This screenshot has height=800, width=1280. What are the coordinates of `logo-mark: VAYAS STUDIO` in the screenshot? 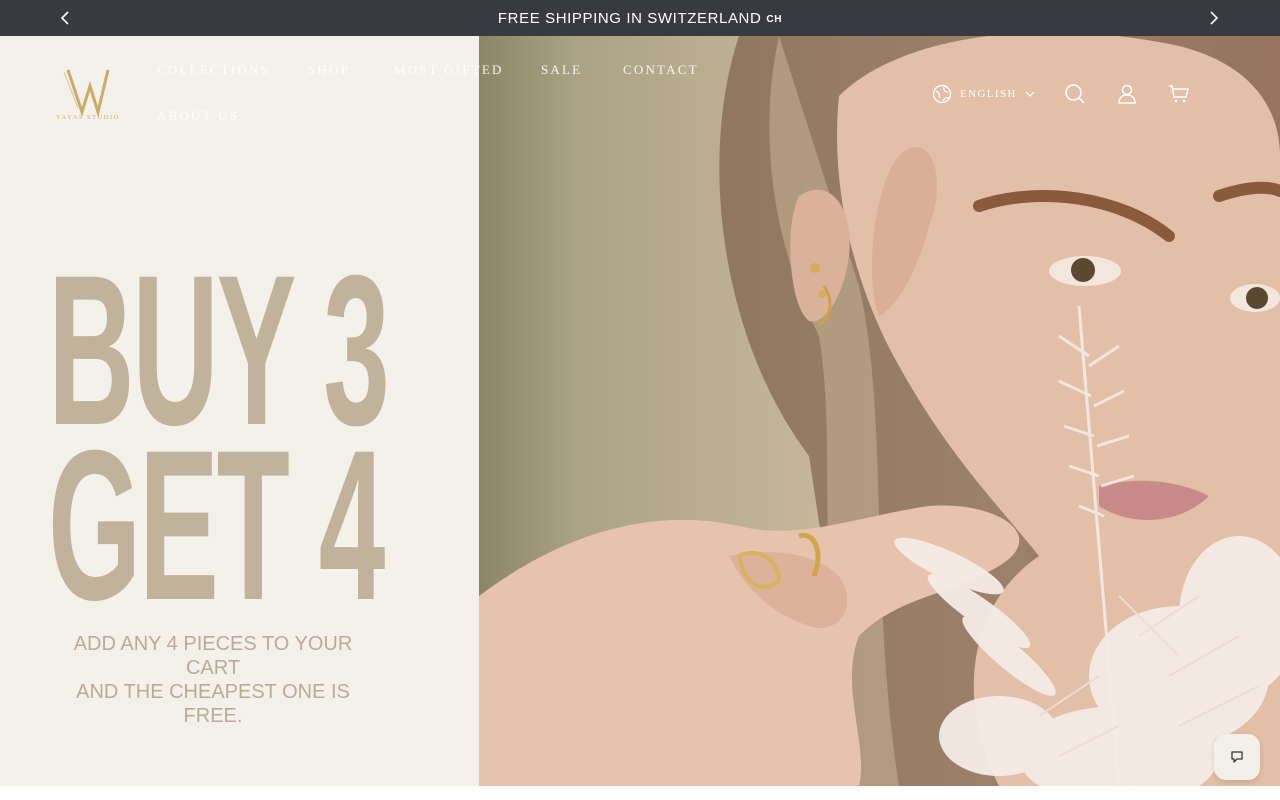 It's located at (88, 95).